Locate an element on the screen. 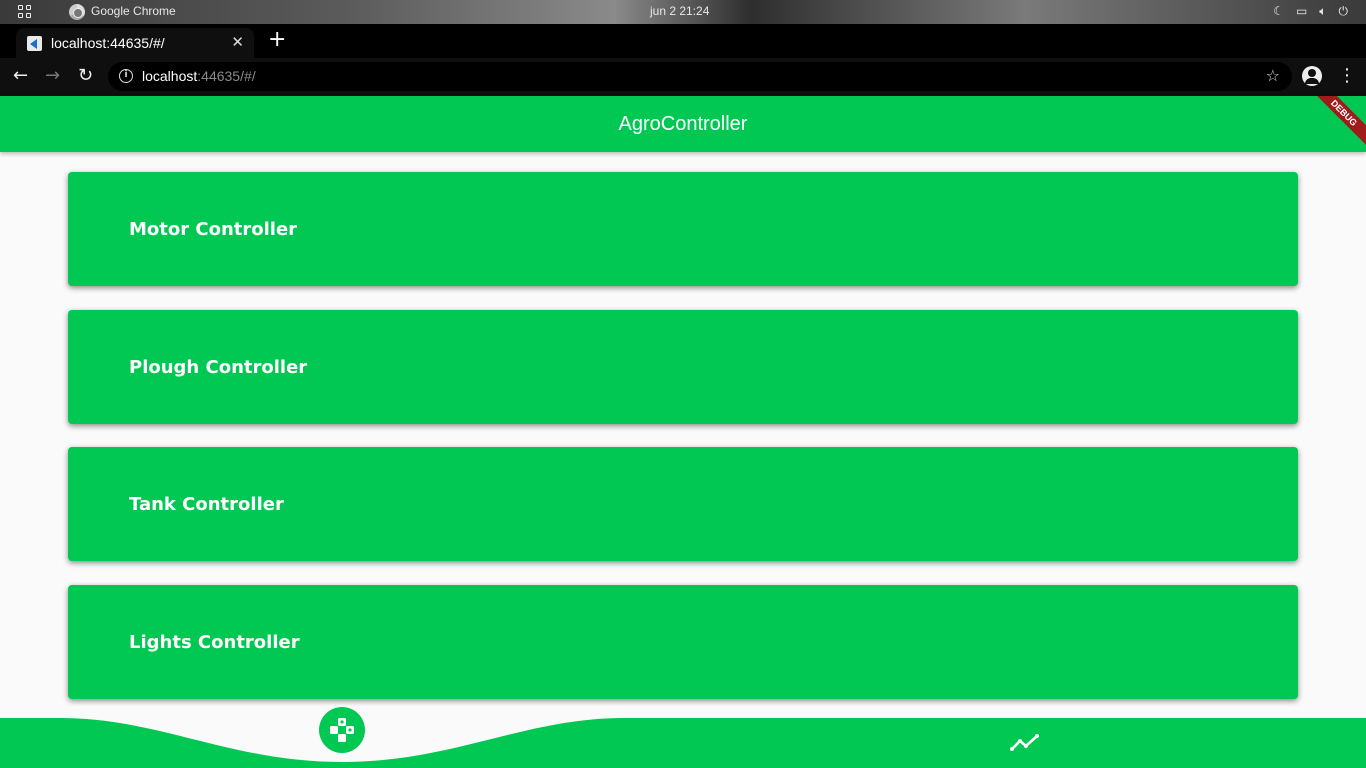 The image size is (1366, 768). plough-controller-card: Plough Controller is located at coordinates (683, 366).